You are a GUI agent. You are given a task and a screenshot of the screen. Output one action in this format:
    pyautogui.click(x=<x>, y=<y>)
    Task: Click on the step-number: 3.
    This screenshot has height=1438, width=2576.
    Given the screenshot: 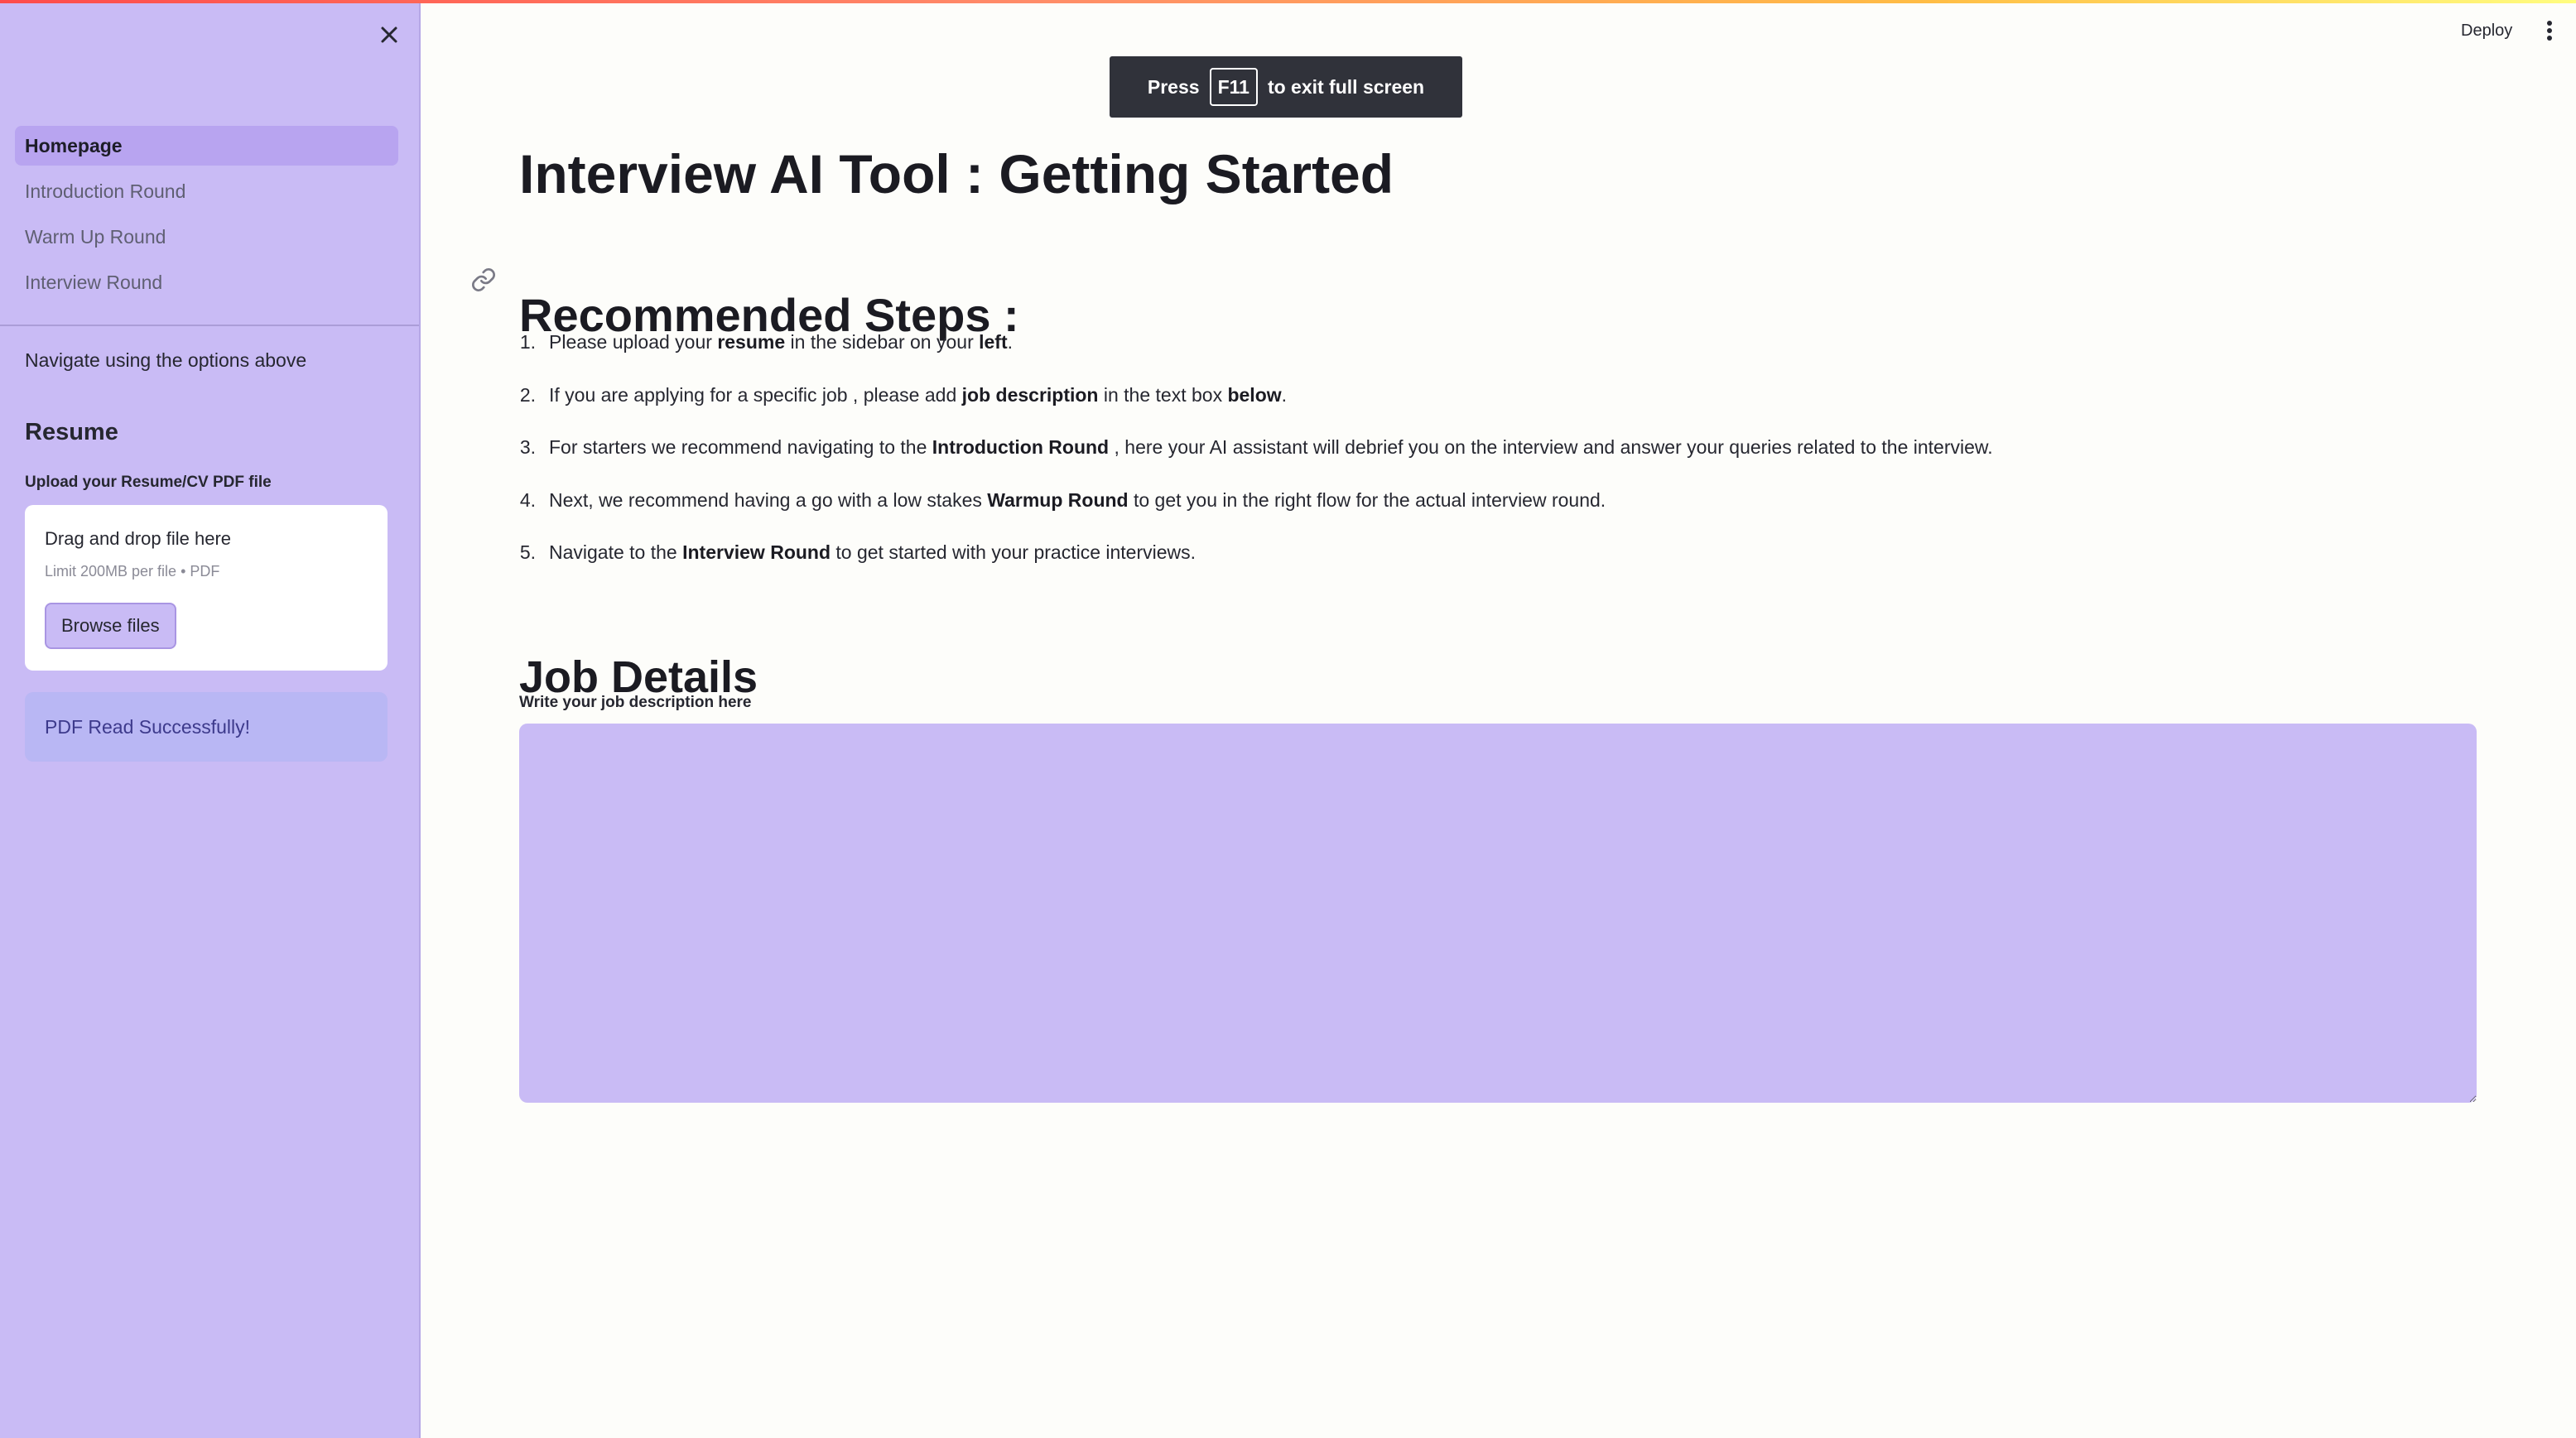 What is the action you would take?
    pyautogui.click(x=527, y=447)
    